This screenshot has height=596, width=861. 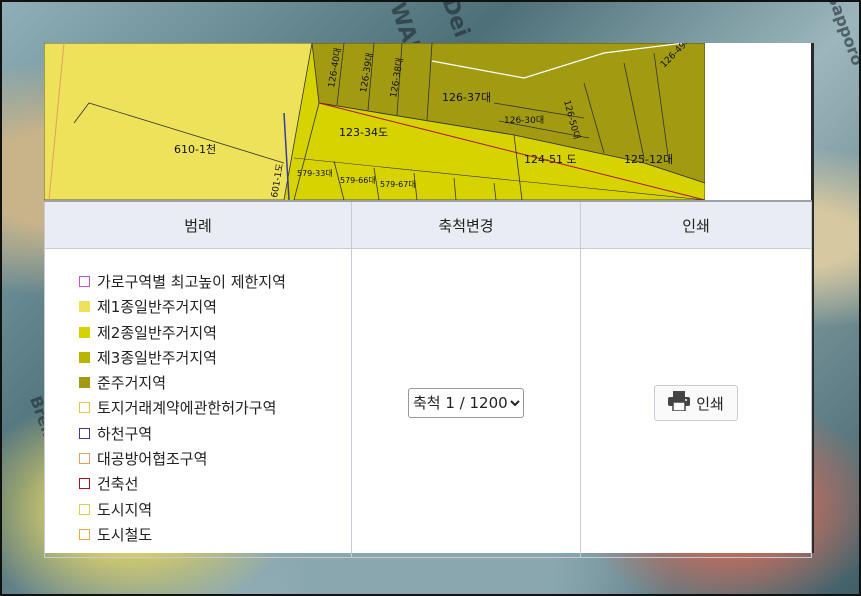 What do you see at coordinates (191, 282) in the screenshot?
I see `legend-label: 가로구역별 최고높이 제한지역` at bounding box center [191, 282].